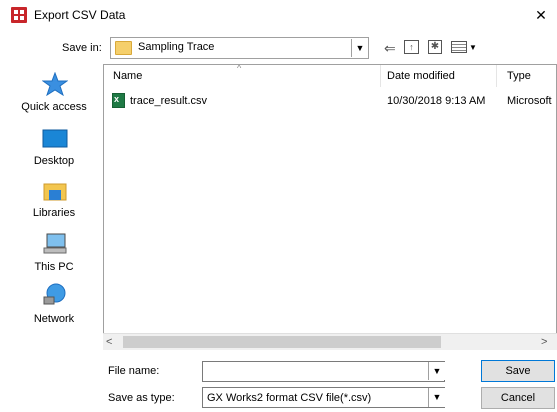 The image size is (557, 412). What do you see at coordinates (459, 47) in the screenshot?
I see `view-menu-icon` at bounding box center [459, 47].